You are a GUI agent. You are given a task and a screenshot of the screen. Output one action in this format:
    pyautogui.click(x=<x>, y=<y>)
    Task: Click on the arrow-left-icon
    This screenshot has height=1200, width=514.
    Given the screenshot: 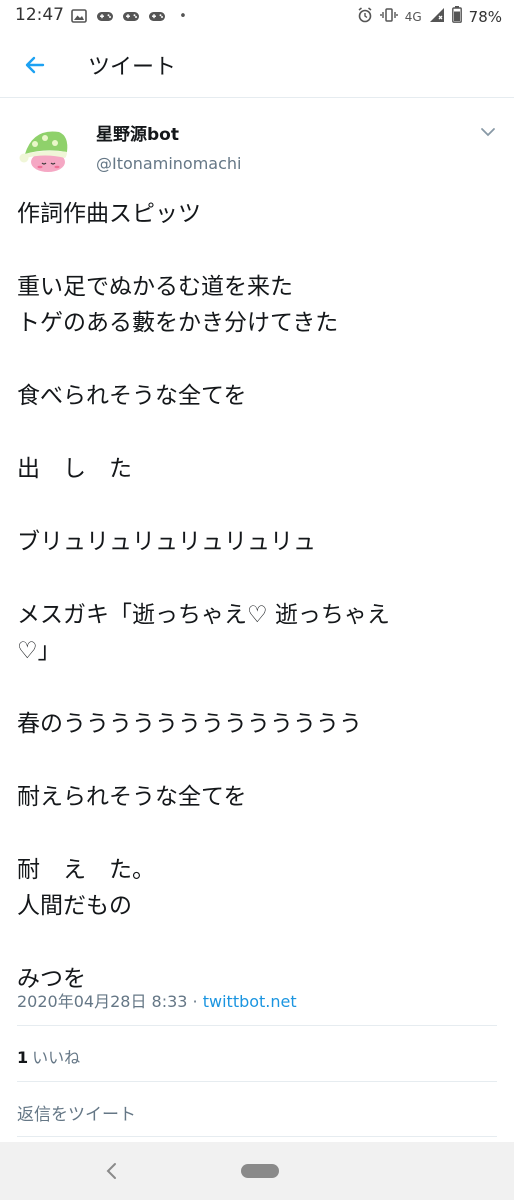 What is the action you would take?
    pyautogui.click(x=35, y=65)
    